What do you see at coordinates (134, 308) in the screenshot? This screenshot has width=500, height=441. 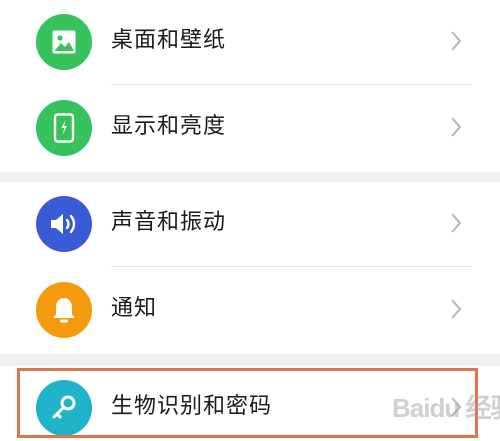 I see `settings-item-label: 通知` at bounding box center [134, 308].